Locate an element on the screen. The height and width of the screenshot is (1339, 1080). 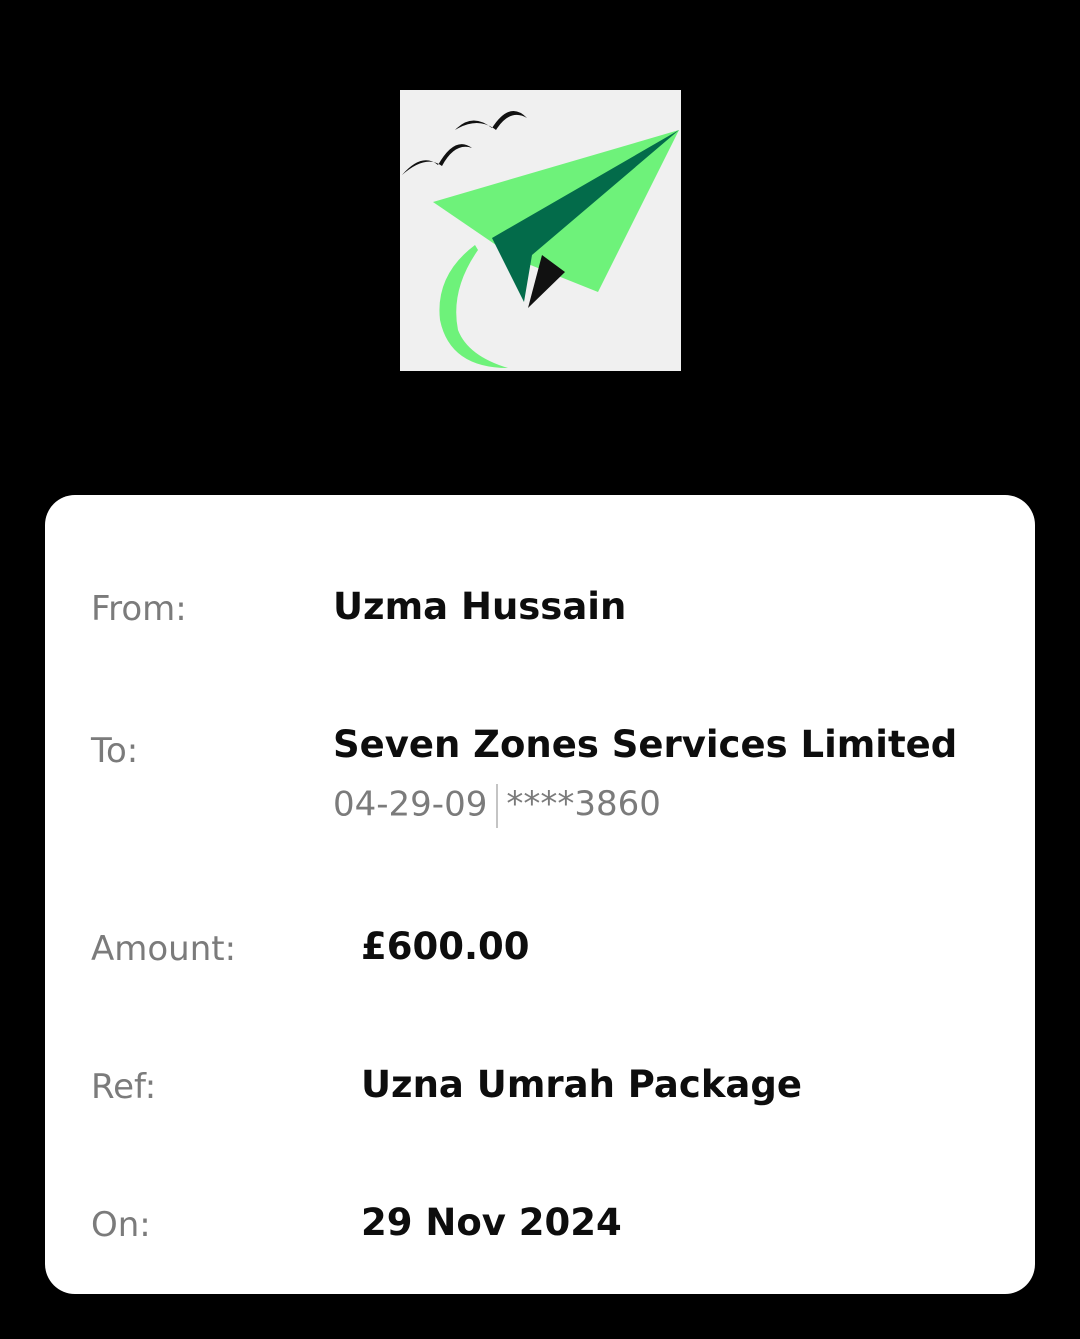
date-label: On: is located at coordinates (121, 1225).